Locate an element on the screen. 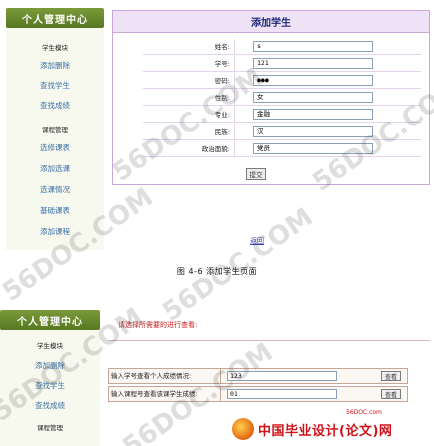 Image resolution: width=434 pixels, height=446 pixels. student-id-query-input: 123 is located at coordinates (282, 376).